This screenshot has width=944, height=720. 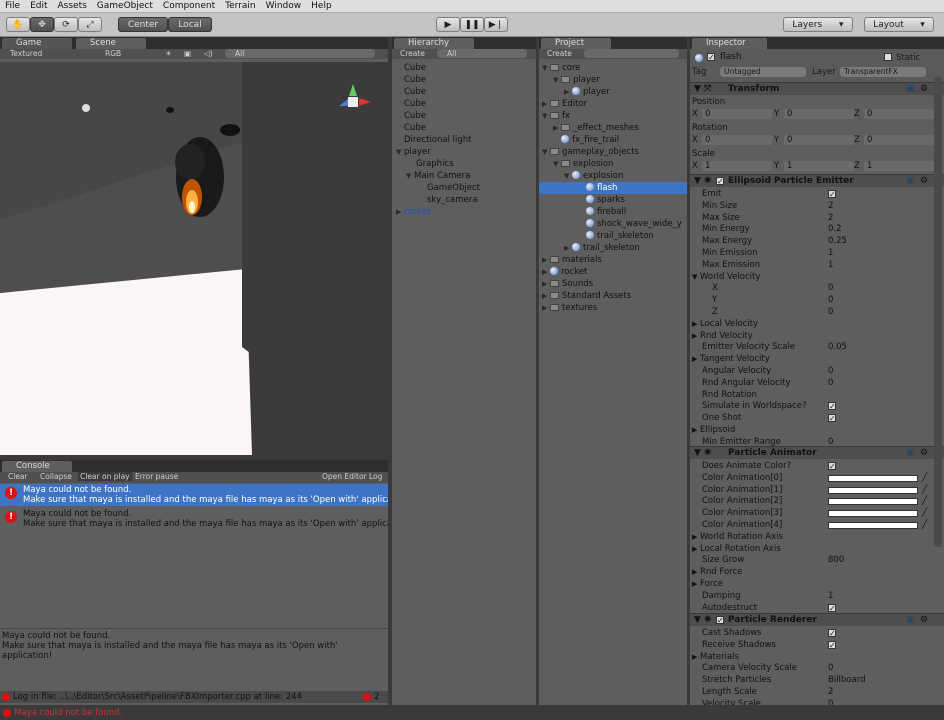 I want to click on property-row: Rnd Force ▶, so click(x=817, y=572).